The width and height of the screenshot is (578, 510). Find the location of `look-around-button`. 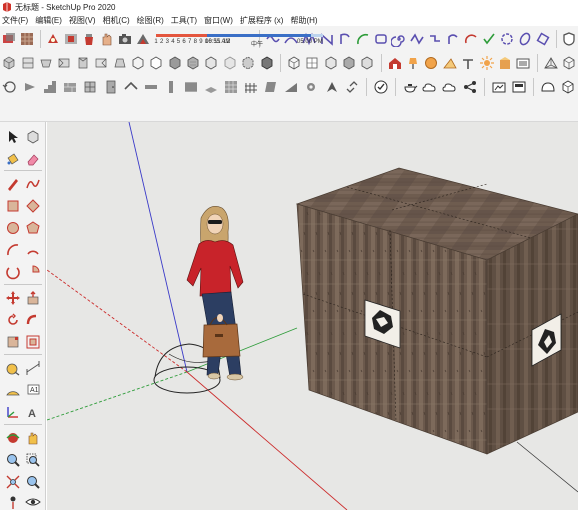

look-around-button is located at coordinates (32, 501).